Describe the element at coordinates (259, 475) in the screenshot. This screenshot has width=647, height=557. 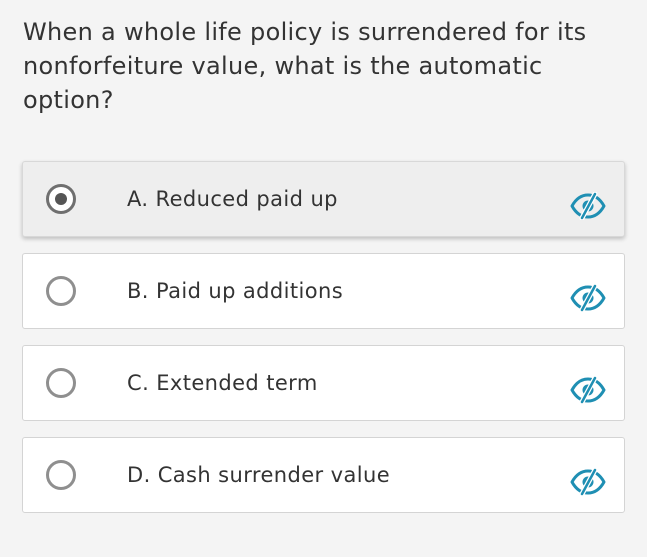
I see `option-label: D. Cash surrender value` at that location.